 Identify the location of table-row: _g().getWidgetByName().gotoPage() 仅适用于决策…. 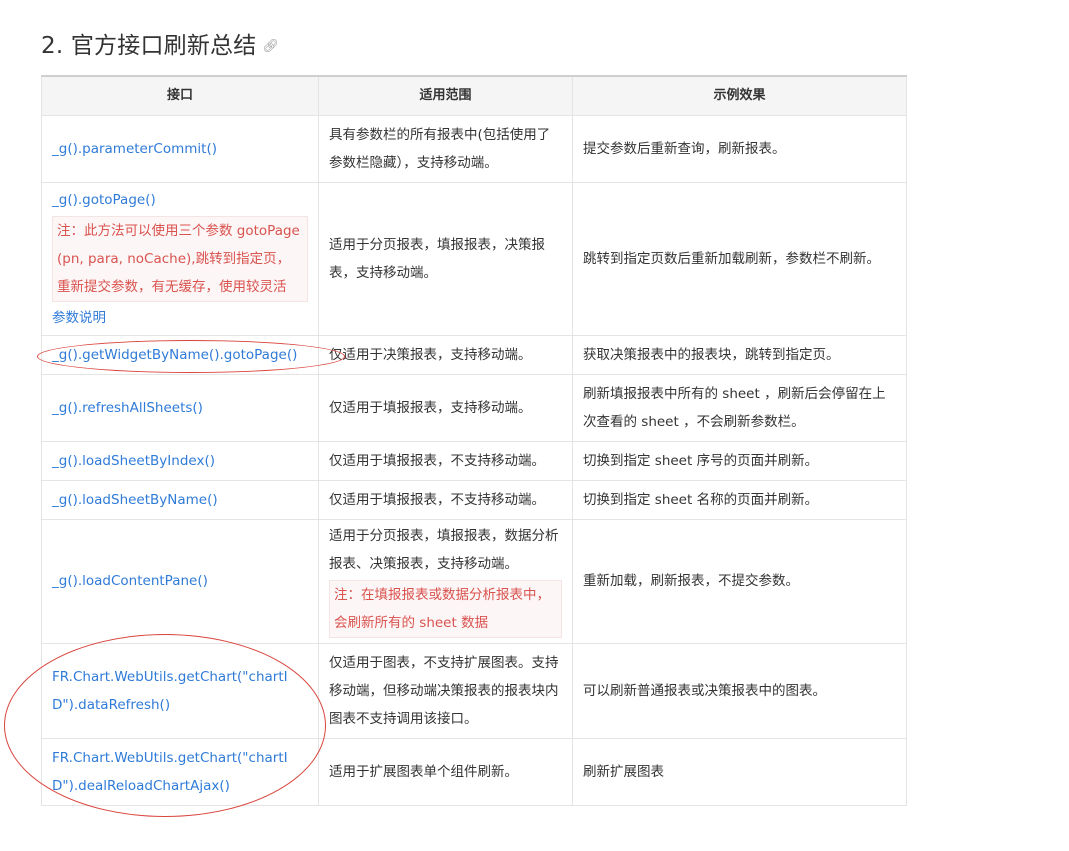
(474, 354).